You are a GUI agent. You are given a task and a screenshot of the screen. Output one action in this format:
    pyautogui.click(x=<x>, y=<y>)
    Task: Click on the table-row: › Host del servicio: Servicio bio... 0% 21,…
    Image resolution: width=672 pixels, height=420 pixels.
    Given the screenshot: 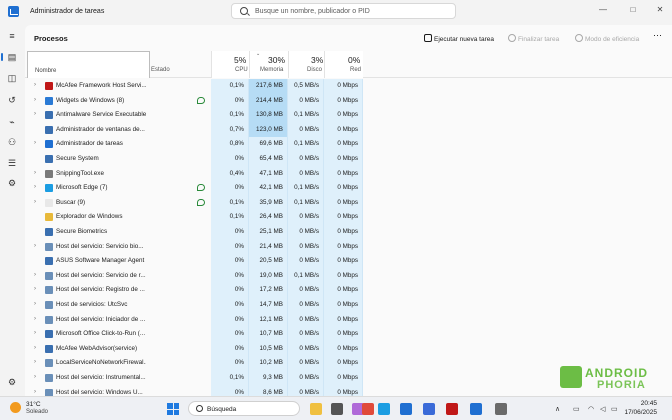 What is the action you would take?
    pyautogui.click(x=348, y=247)
    